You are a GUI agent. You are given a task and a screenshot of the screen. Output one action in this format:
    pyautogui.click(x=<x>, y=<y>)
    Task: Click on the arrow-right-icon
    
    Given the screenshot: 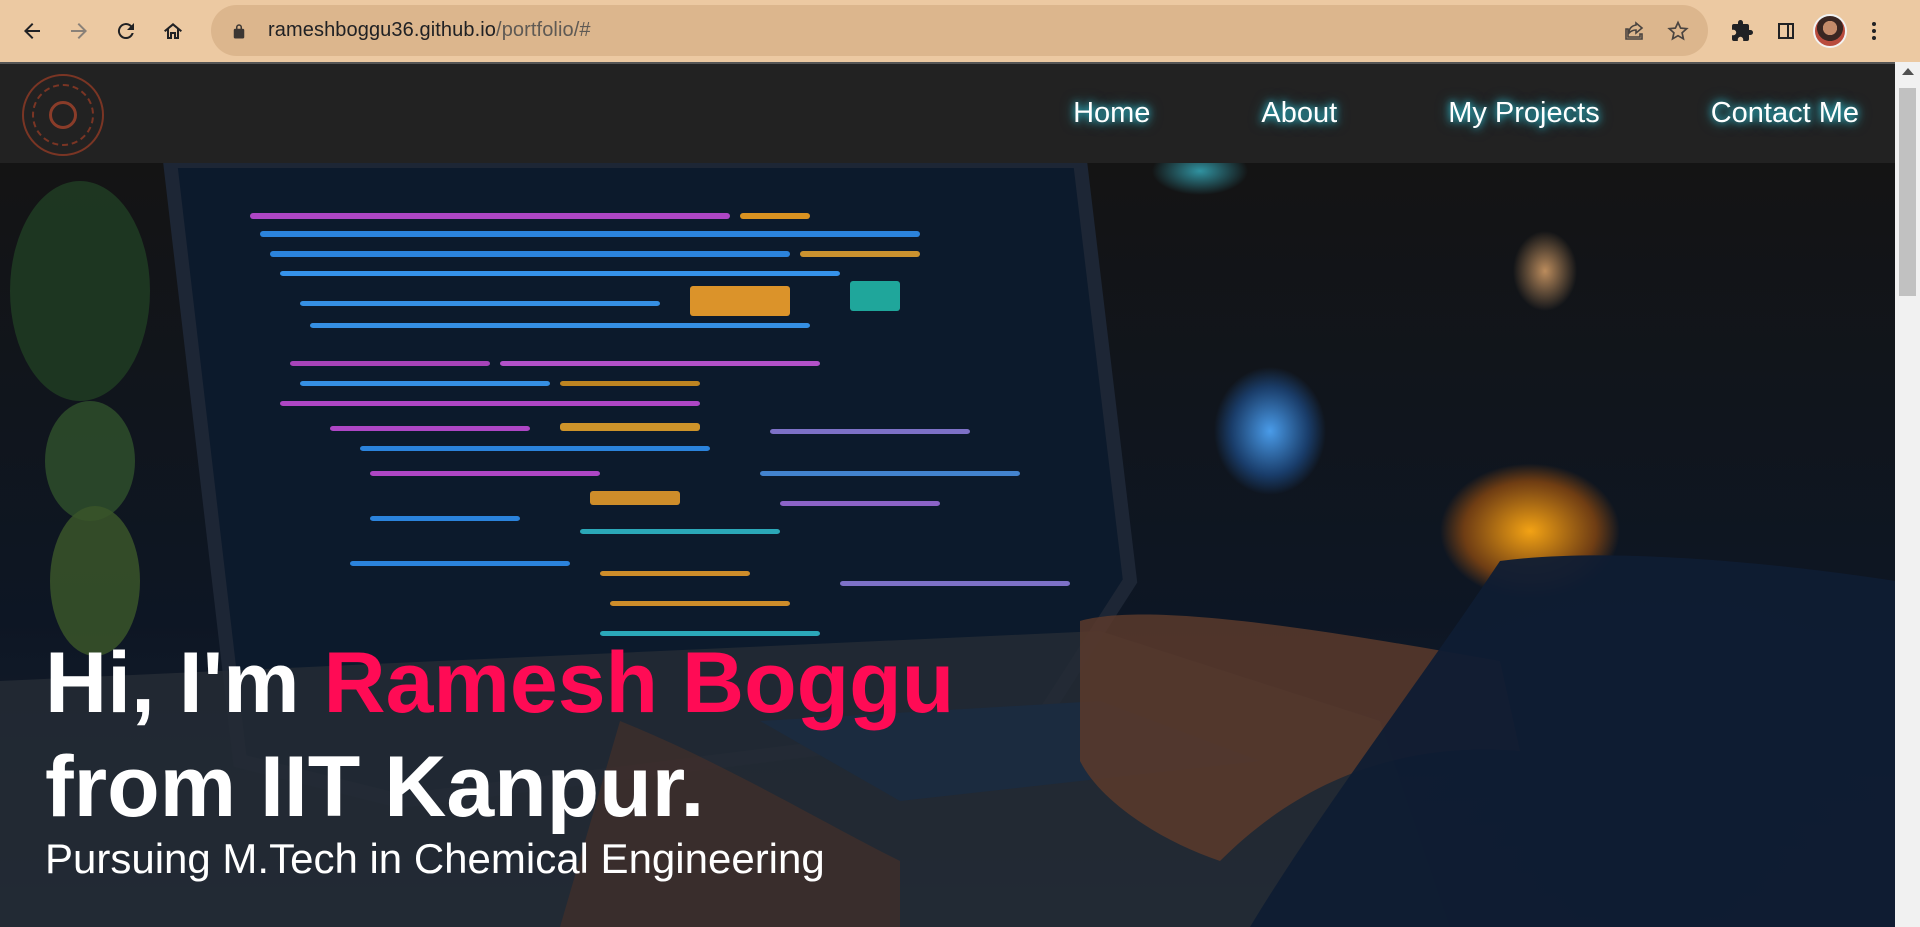 What is the action you would take?
    pyautogui.click(x=79, y=31)
    